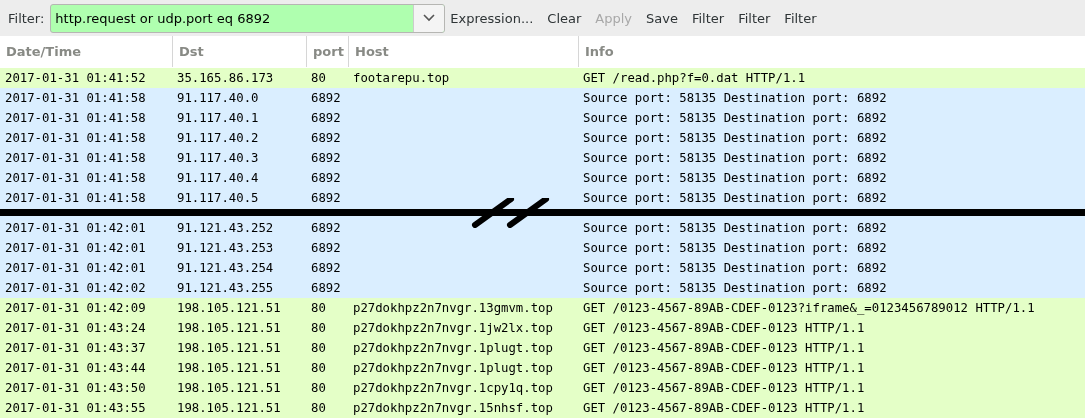  Describe the element at coordinates (218, 138) in the screenshot. I see `table-cell: 91.117.40.2` at that location.